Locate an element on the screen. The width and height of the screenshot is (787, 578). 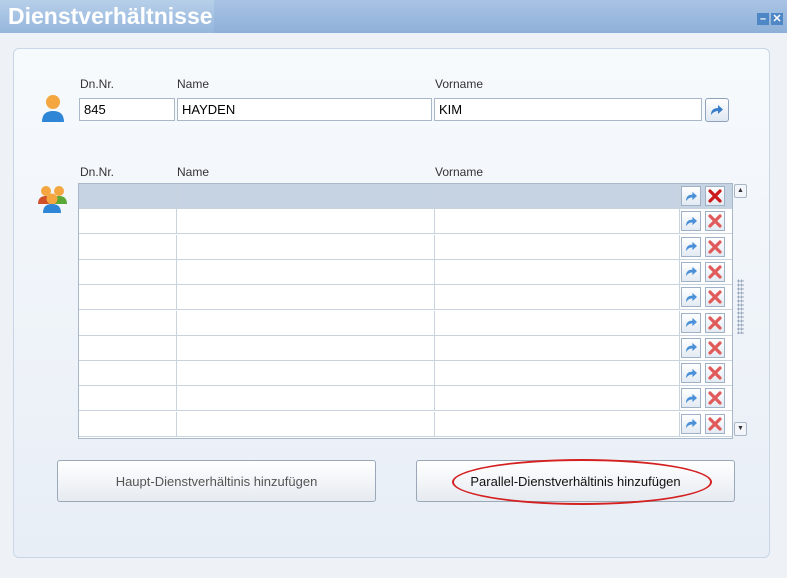
current-nr-field is located at coordinates (127, 109).